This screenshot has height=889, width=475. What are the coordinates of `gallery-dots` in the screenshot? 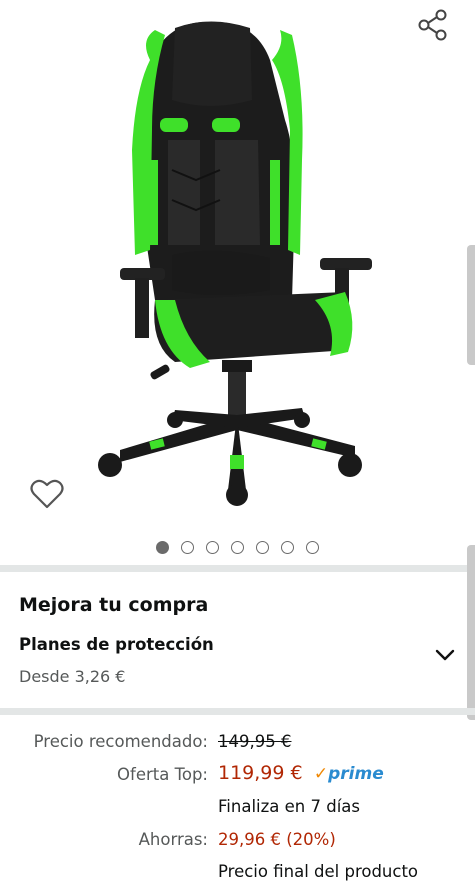 It's located at (237, 547).